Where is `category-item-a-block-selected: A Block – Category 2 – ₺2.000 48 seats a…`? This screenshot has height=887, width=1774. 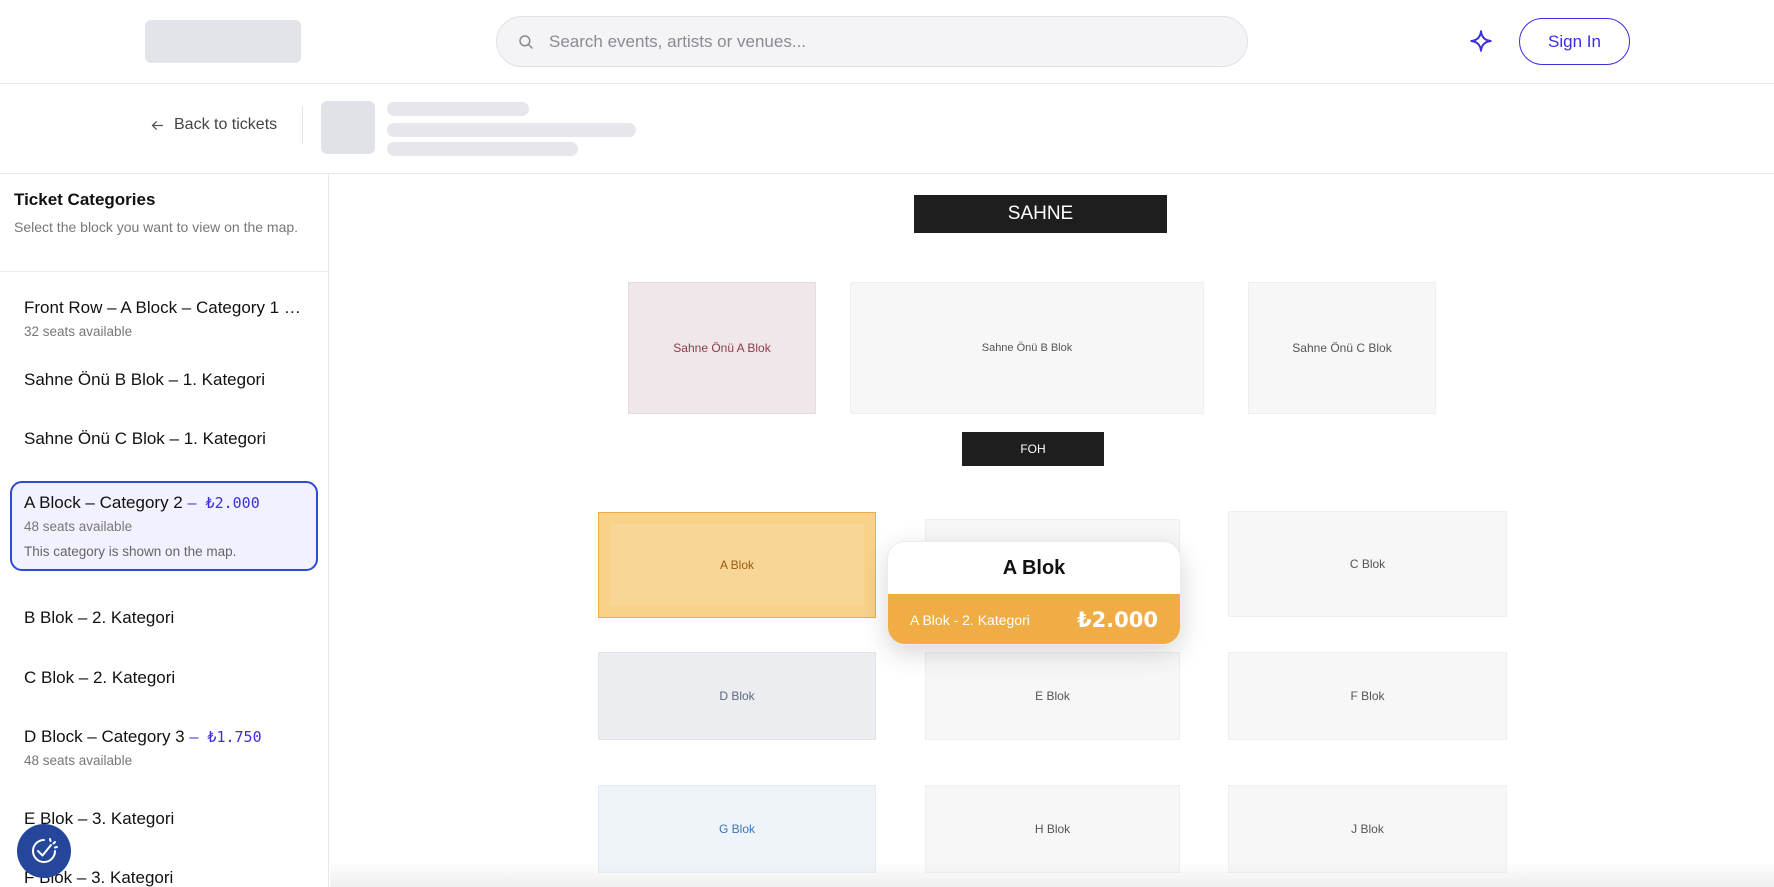
category-item-a-block-selected: A Block – Category 2 – ₺2.000 48 seats a… is located at coordinates (164, 526).